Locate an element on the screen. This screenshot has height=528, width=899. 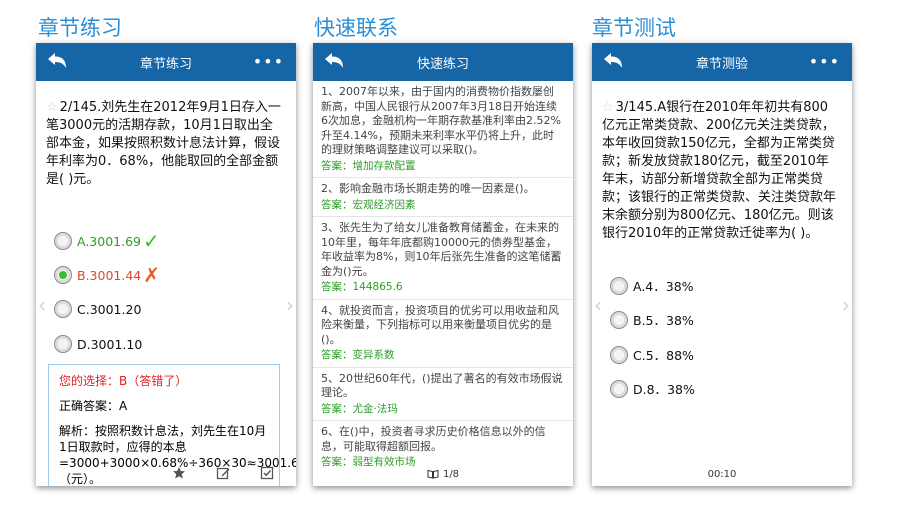
your-choice: 您的选择：B（答错了） is located at coordinates (123, 381).